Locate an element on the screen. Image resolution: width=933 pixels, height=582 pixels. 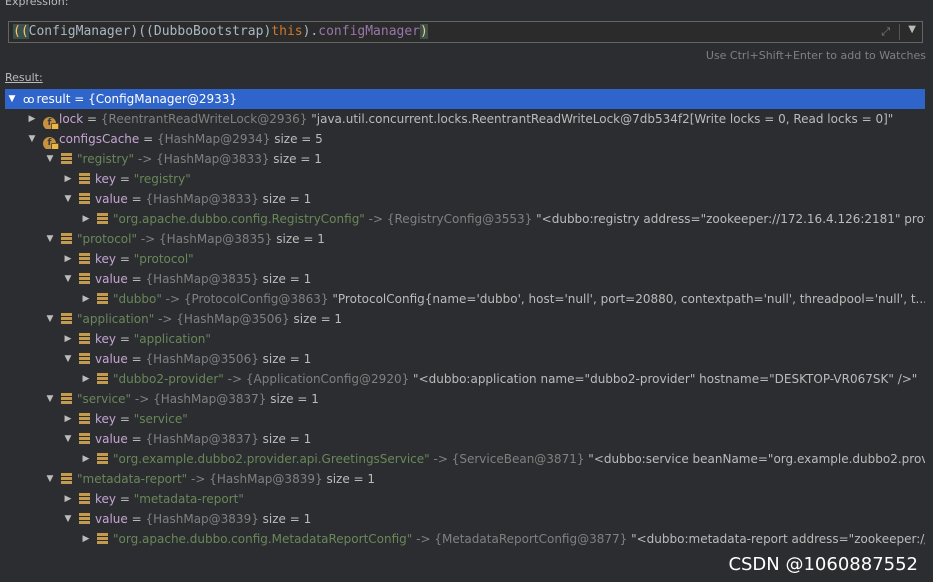
tree-row: ▼ value = {HashMap@3839} size = 1 is located at coordinates (465, 519).